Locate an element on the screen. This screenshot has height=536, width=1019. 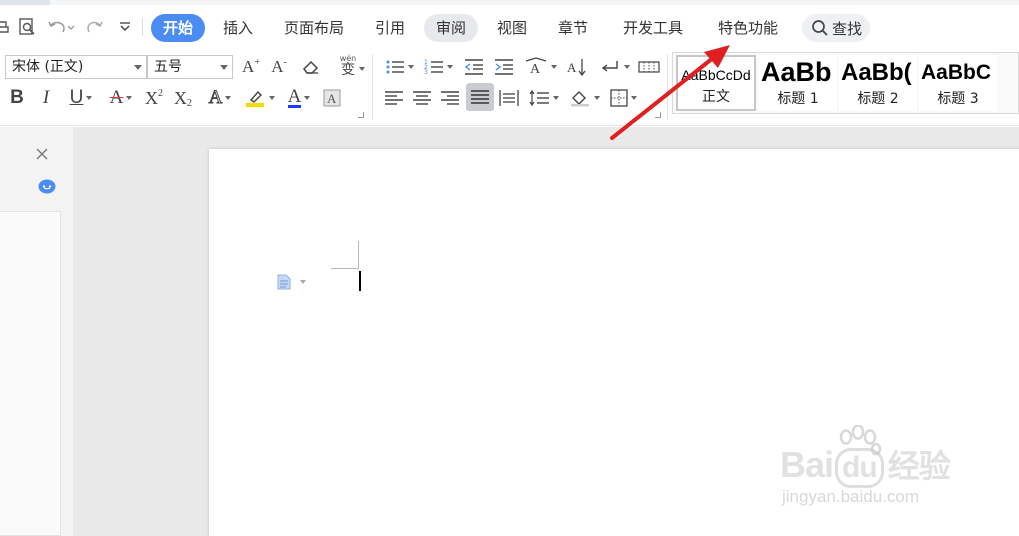
plus-mark: + is located at coordinates (257, 62).